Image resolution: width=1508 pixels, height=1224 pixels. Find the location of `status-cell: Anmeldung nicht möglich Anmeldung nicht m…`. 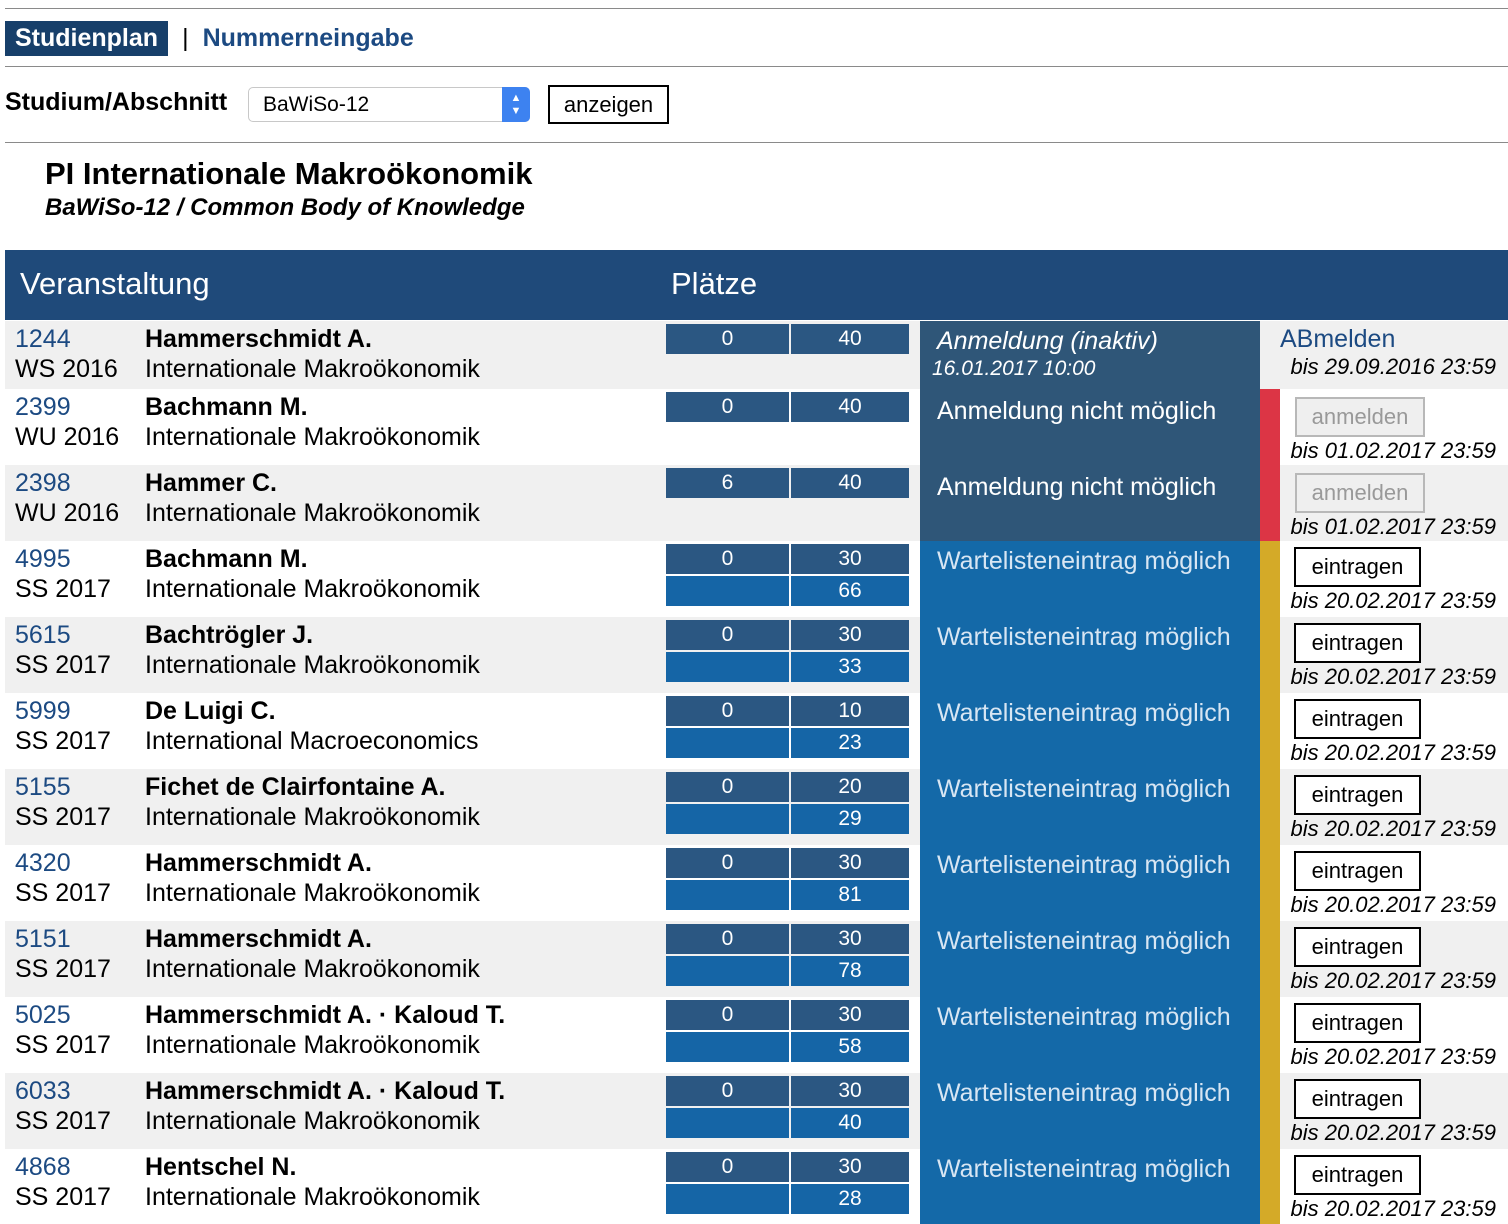

status-cell: Anmeldung nicht möglich Anmeldung nicht m… is located at coordinates (1090, 465).